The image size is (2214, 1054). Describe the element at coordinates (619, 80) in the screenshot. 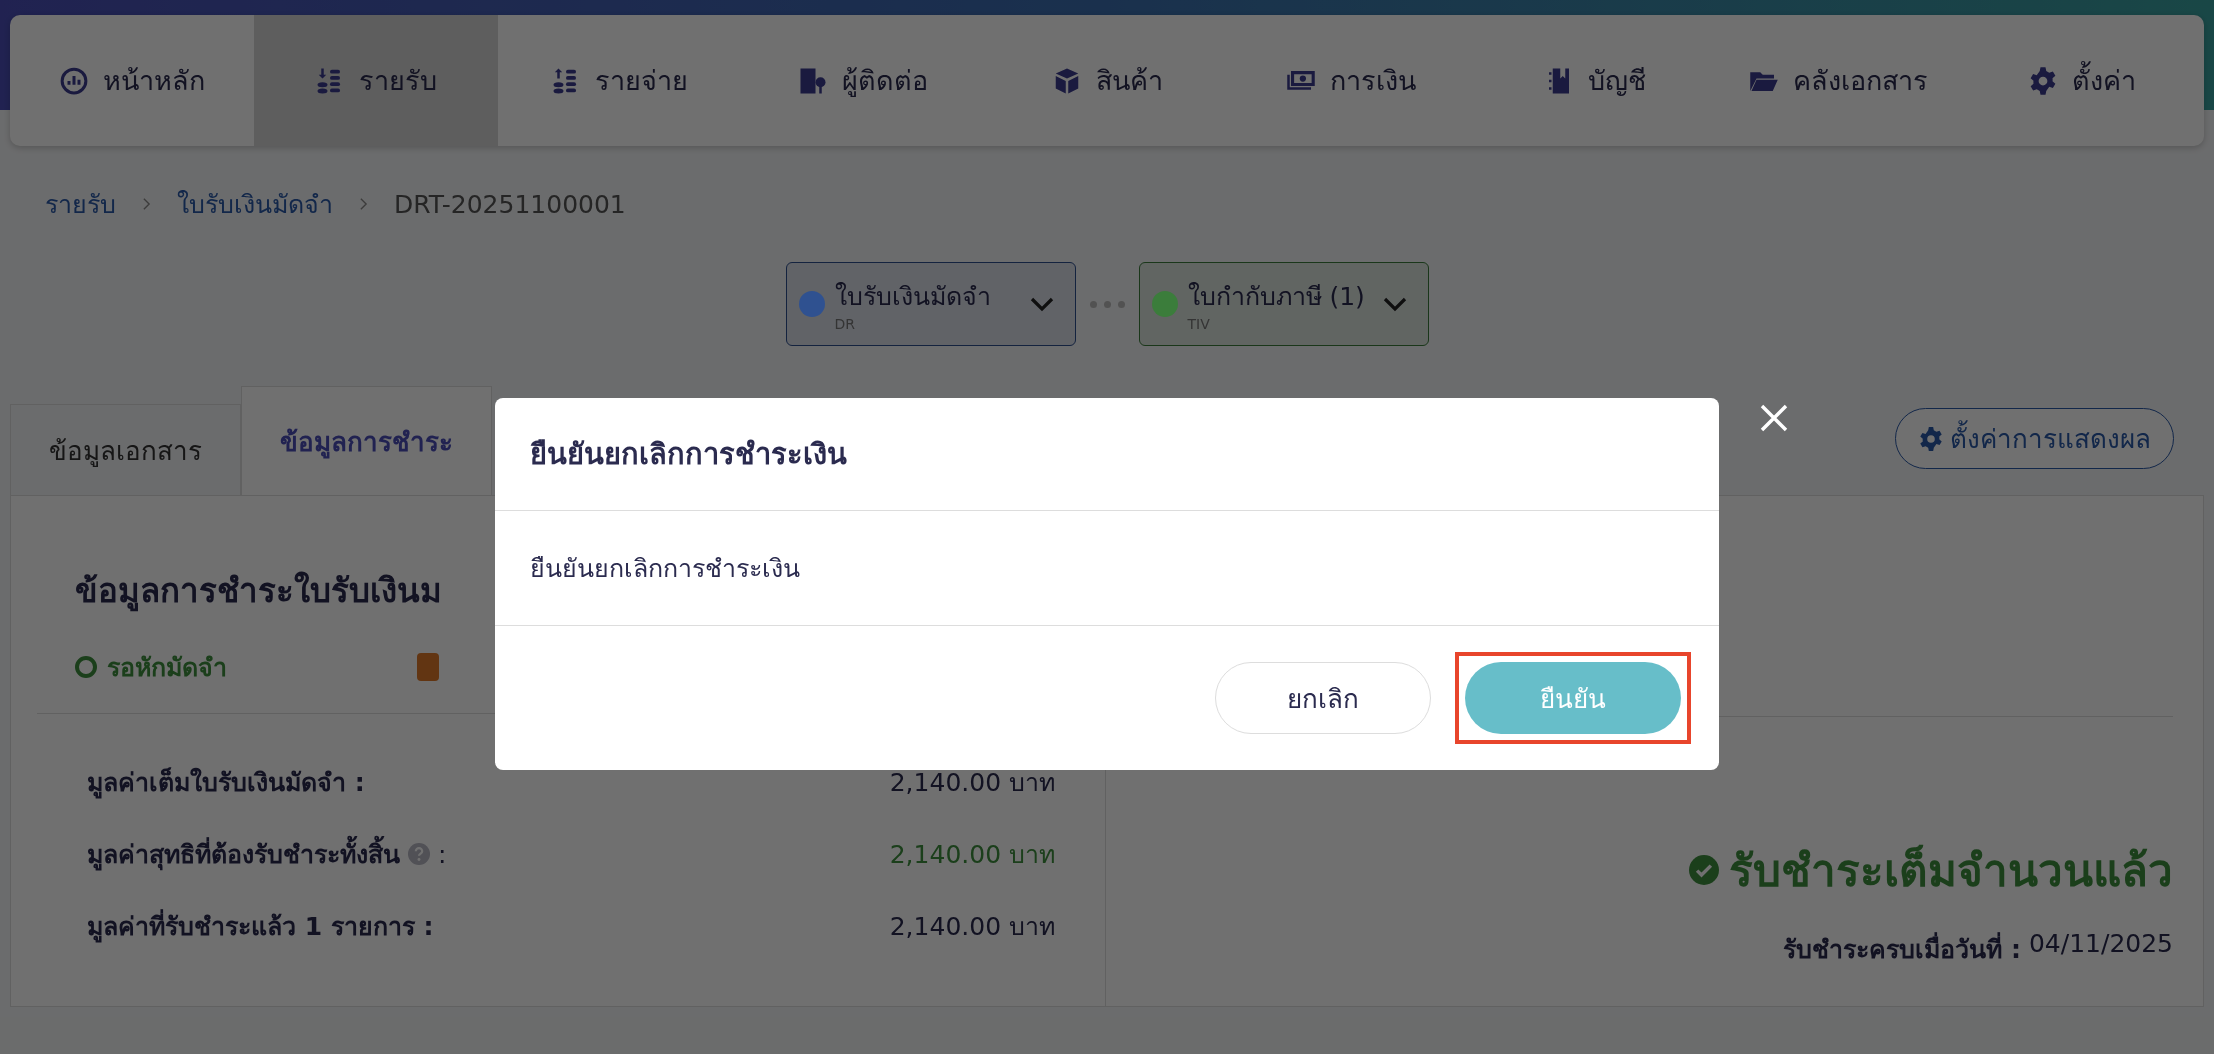

I see `nav-item: รายจ่าย` at that location.